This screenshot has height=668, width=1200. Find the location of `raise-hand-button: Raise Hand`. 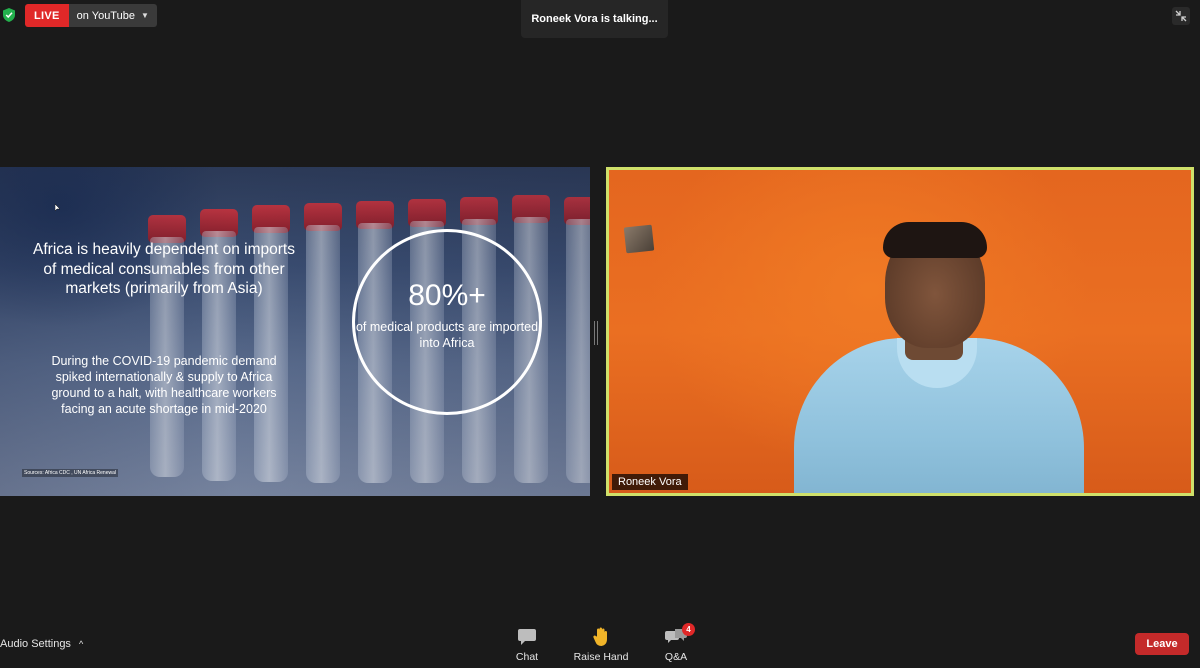

raise-hand-button: Raise Hand is located at coordinates (601, 644).